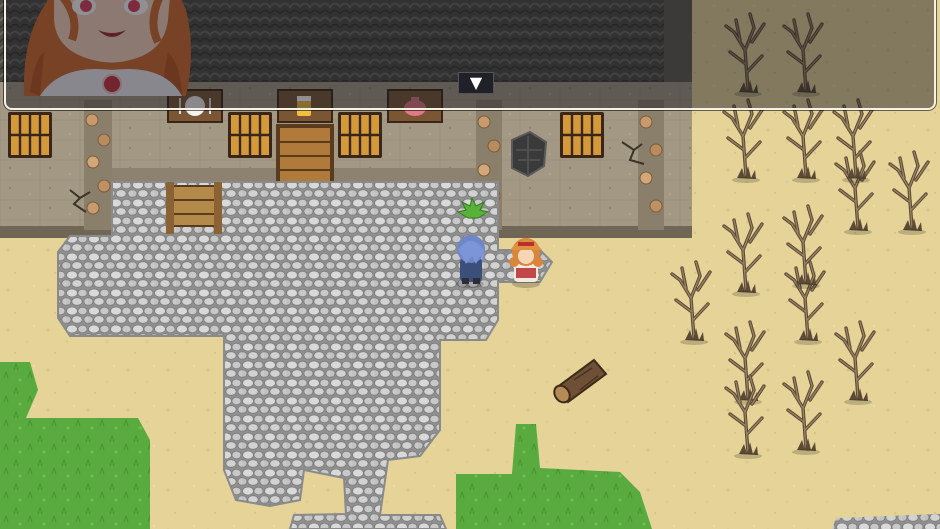 The height and width of the screenshot is (529, 940). I want to click on tavern-door, so click(305, 153).